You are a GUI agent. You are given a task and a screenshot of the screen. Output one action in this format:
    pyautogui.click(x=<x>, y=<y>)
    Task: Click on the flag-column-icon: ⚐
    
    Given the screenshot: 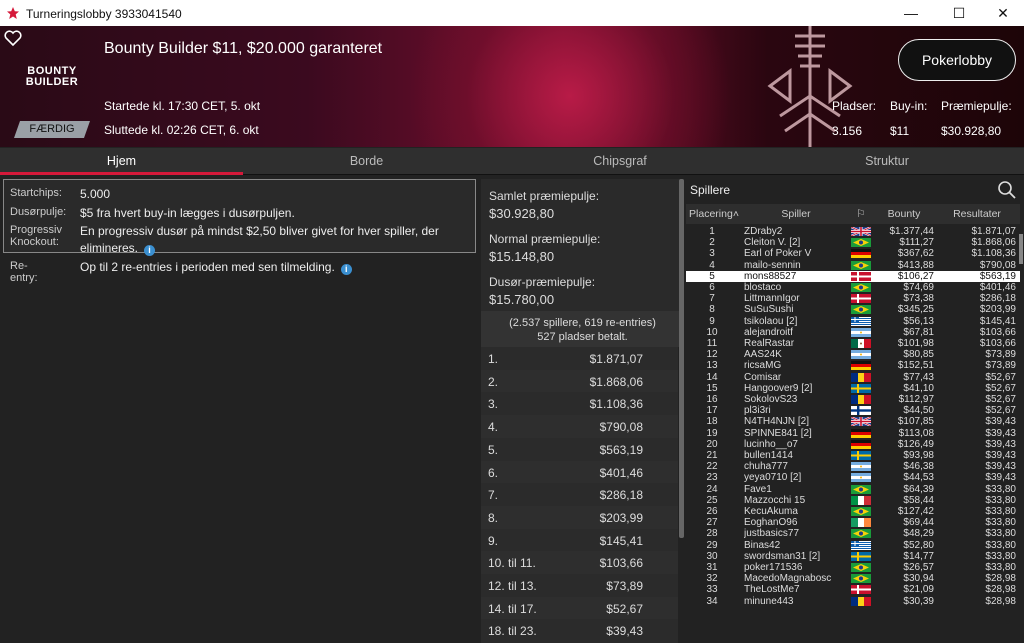 What is the action you would take?
    pyautogui.click(x=861, y=214)
    